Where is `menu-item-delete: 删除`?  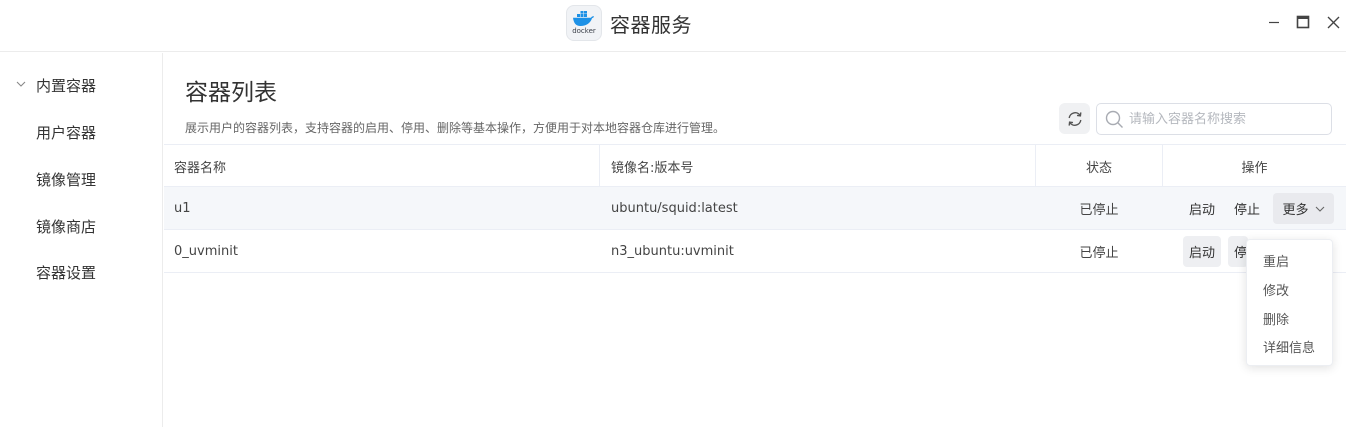
menu-item-delete: 删除 is located at coordinates (1290, 318).